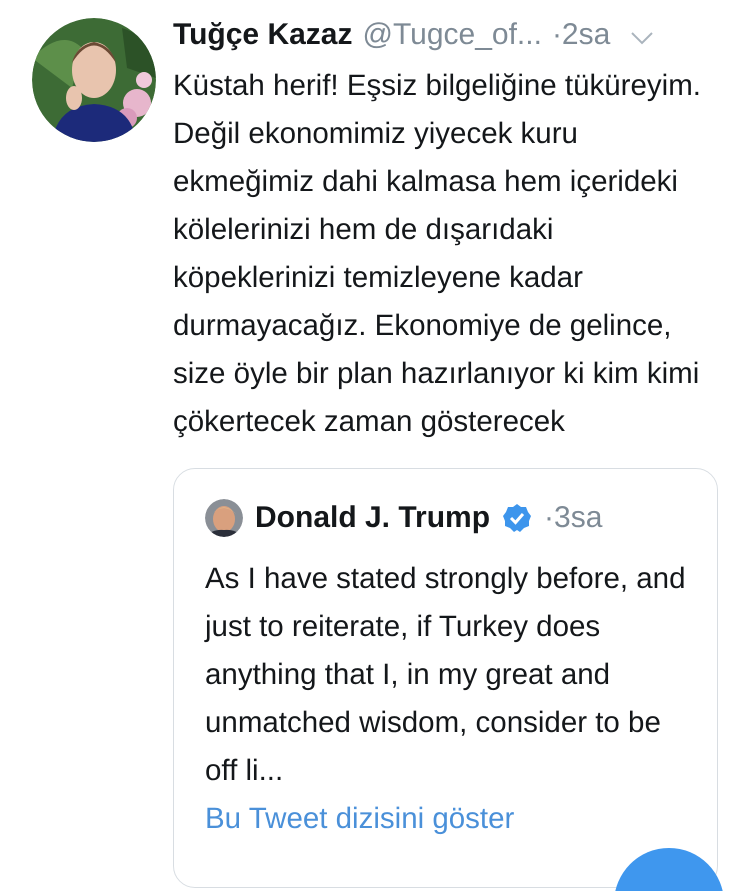 This screenshot has height=891, width=750. Describe the element at coordinates (573, 518) in the screenshot. I see `quoted-tweet-time: ·3sa` at that location.